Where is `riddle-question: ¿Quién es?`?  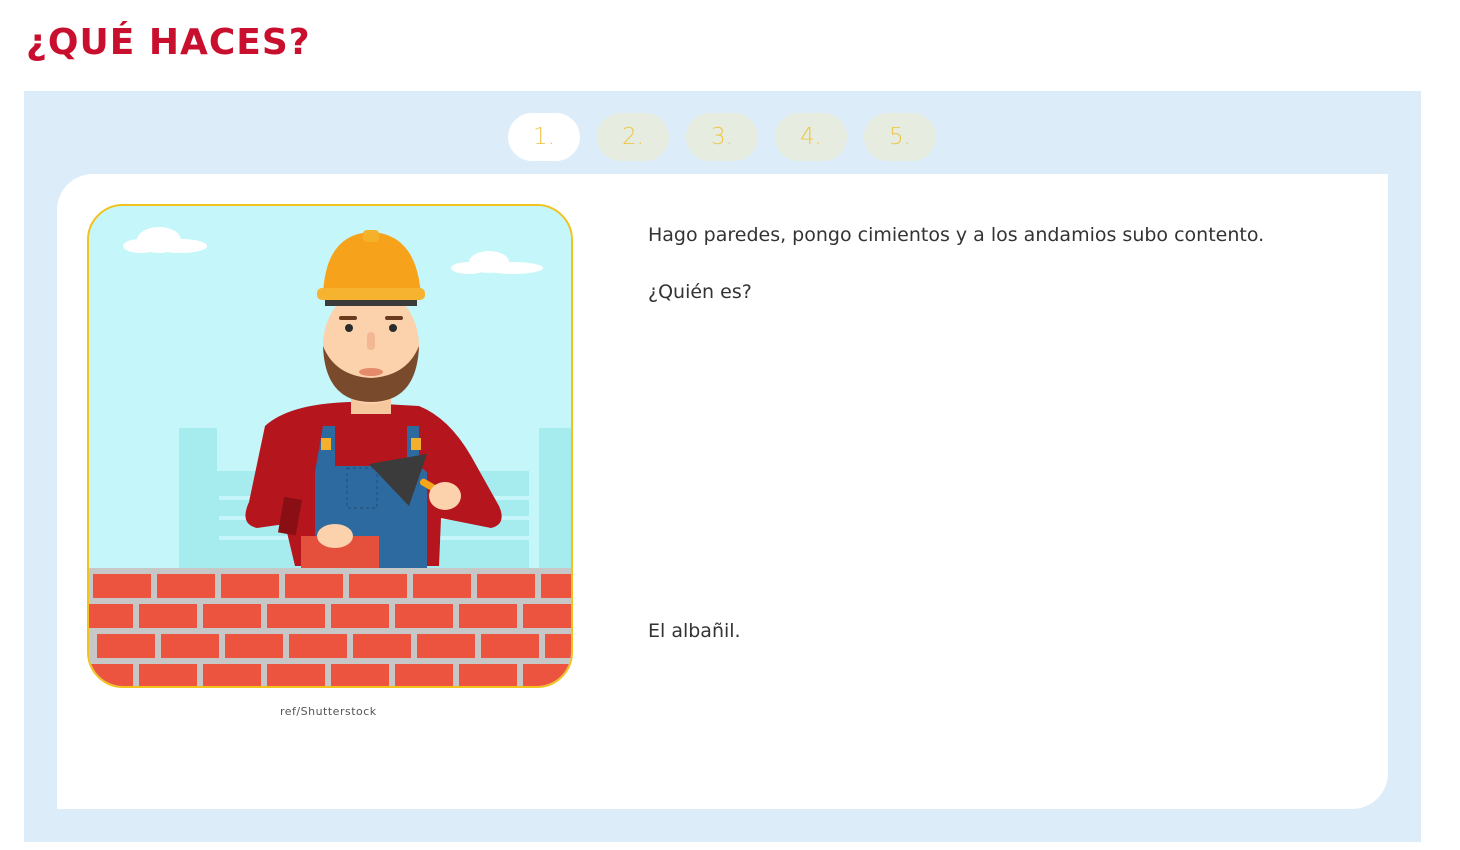 riddle-question: ¿Quién es? is located at coordinates (700, 292).